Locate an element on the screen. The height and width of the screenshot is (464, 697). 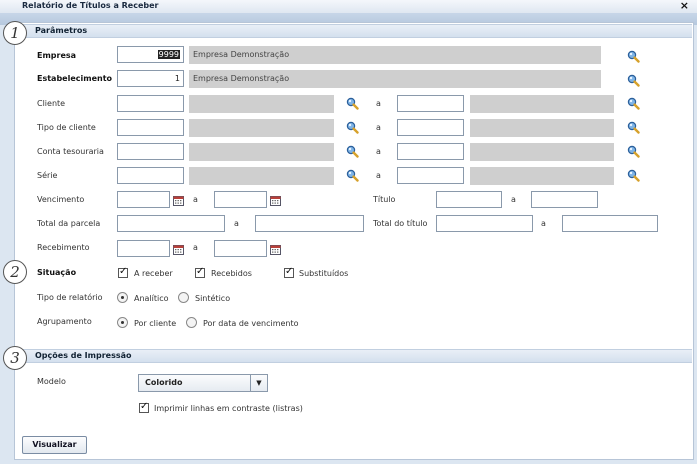
recebimento-range-sep: a is located at coordinates (195, 247).